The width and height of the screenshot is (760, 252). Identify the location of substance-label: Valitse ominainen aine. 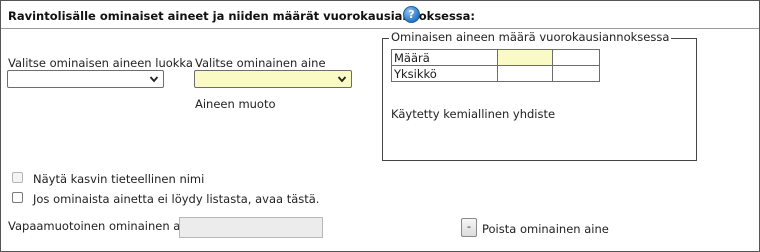
(260, 63).